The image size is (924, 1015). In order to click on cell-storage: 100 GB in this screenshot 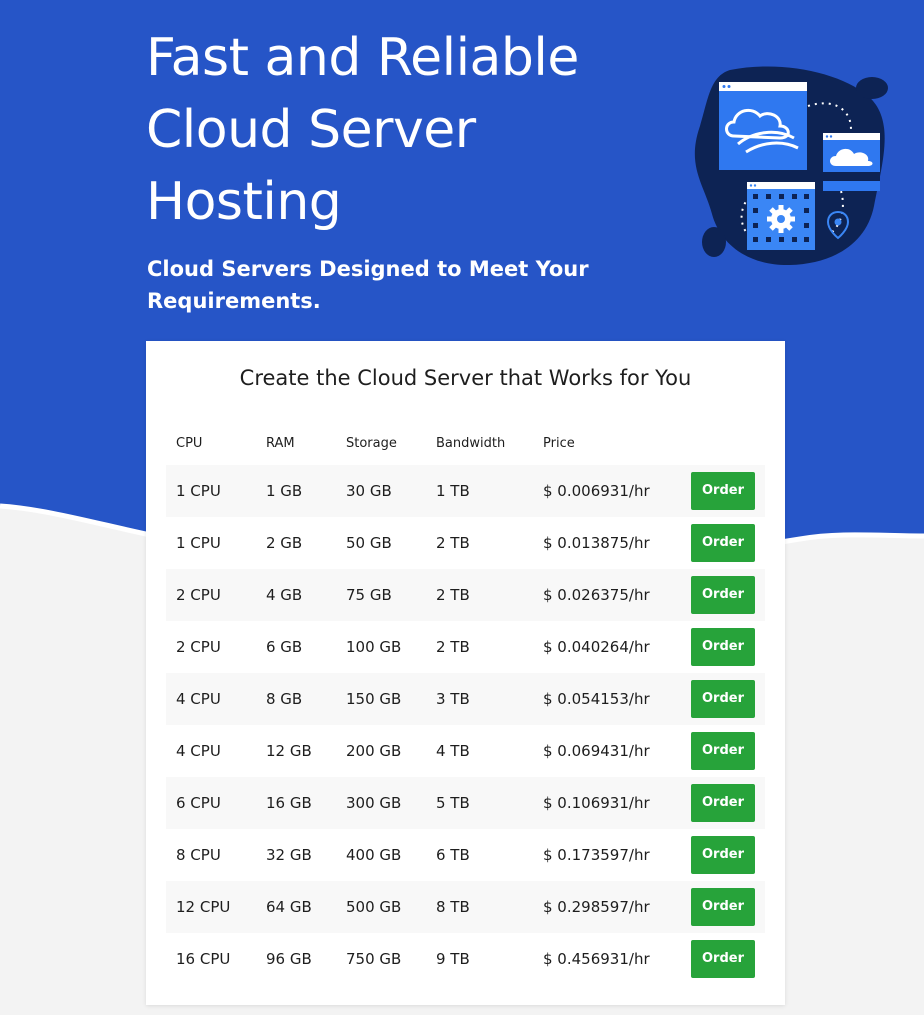, I will do `click(374, 647)`.